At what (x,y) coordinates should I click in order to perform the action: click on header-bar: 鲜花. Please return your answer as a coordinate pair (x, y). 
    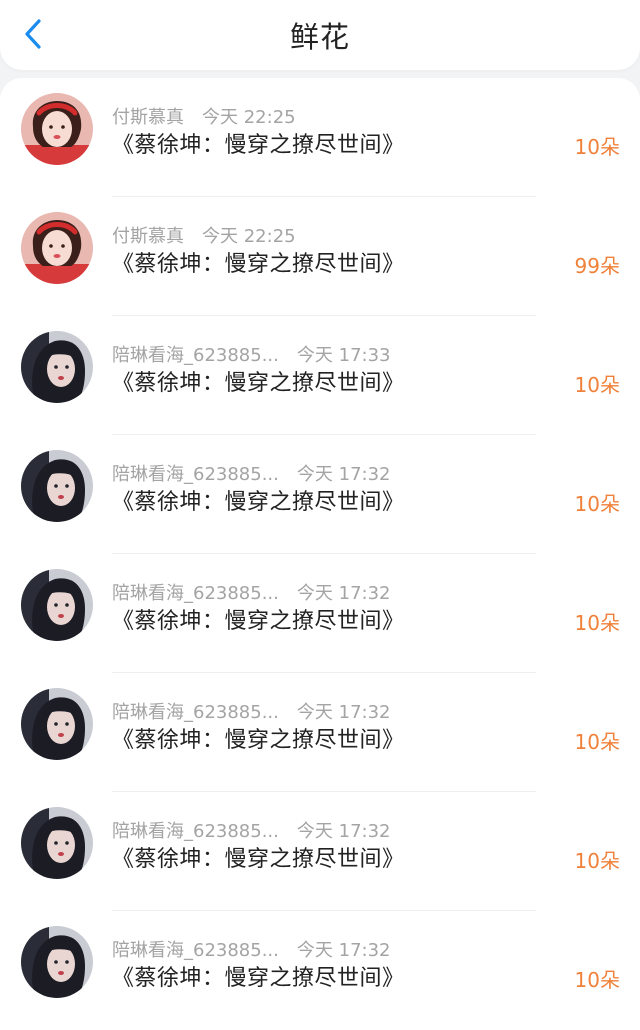
    Looking at the image, I should click on (320, 35).